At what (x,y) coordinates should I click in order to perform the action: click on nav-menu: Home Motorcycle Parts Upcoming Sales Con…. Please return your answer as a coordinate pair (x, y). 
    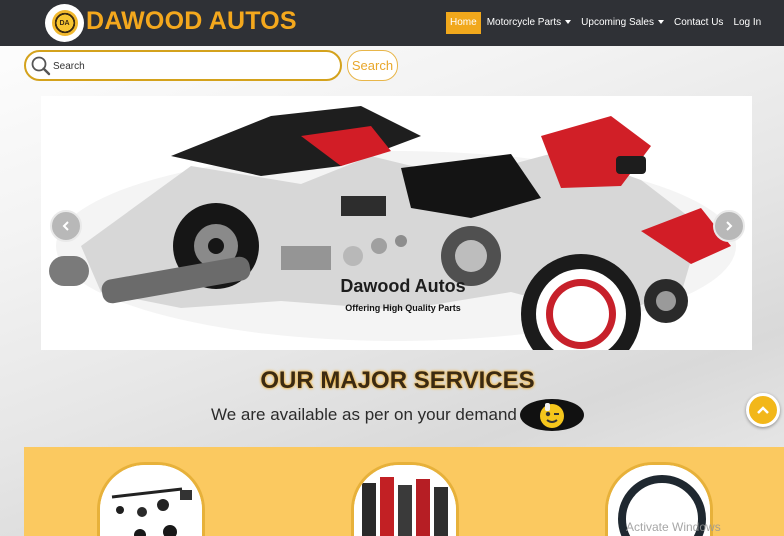
    Looking at the image, I should click on (606, 23).